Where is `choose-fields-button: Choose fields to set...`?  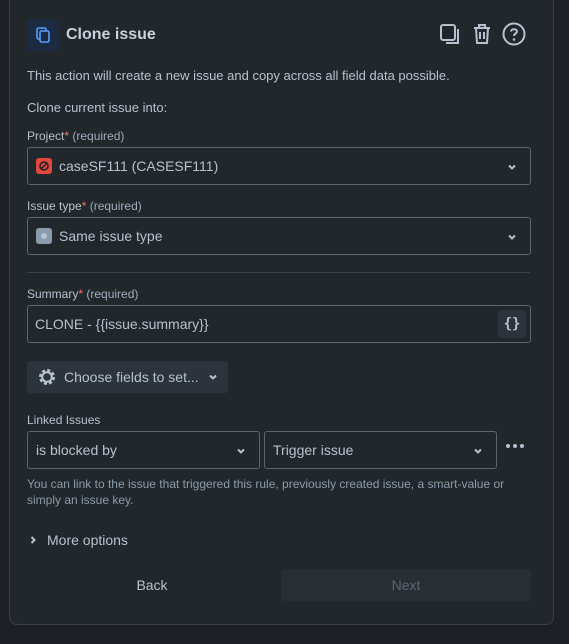 choose-fields-button: Choose fields to set... is located at coordinates (127, 377).